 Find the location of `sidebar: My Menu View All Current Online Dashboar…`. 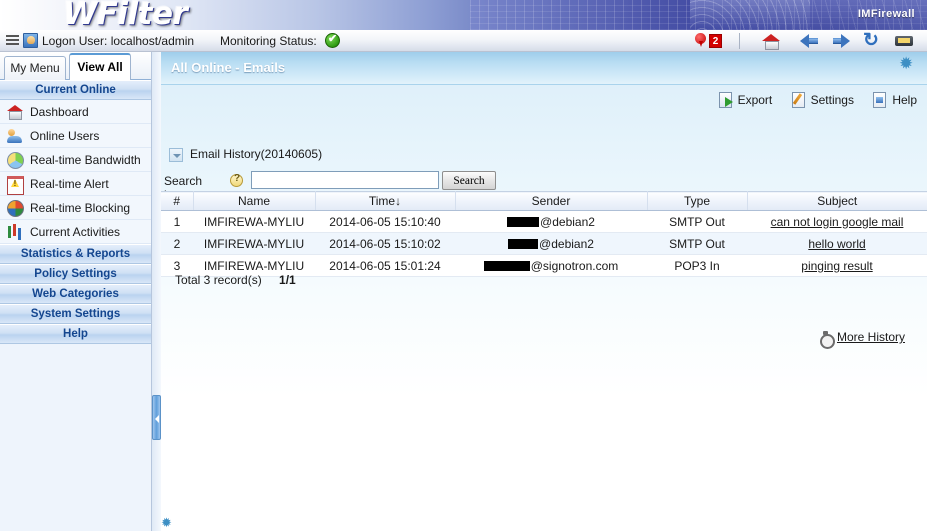

sidebar: My Menu View All Current Online Dashboar… is located at coordinates (76, 291).